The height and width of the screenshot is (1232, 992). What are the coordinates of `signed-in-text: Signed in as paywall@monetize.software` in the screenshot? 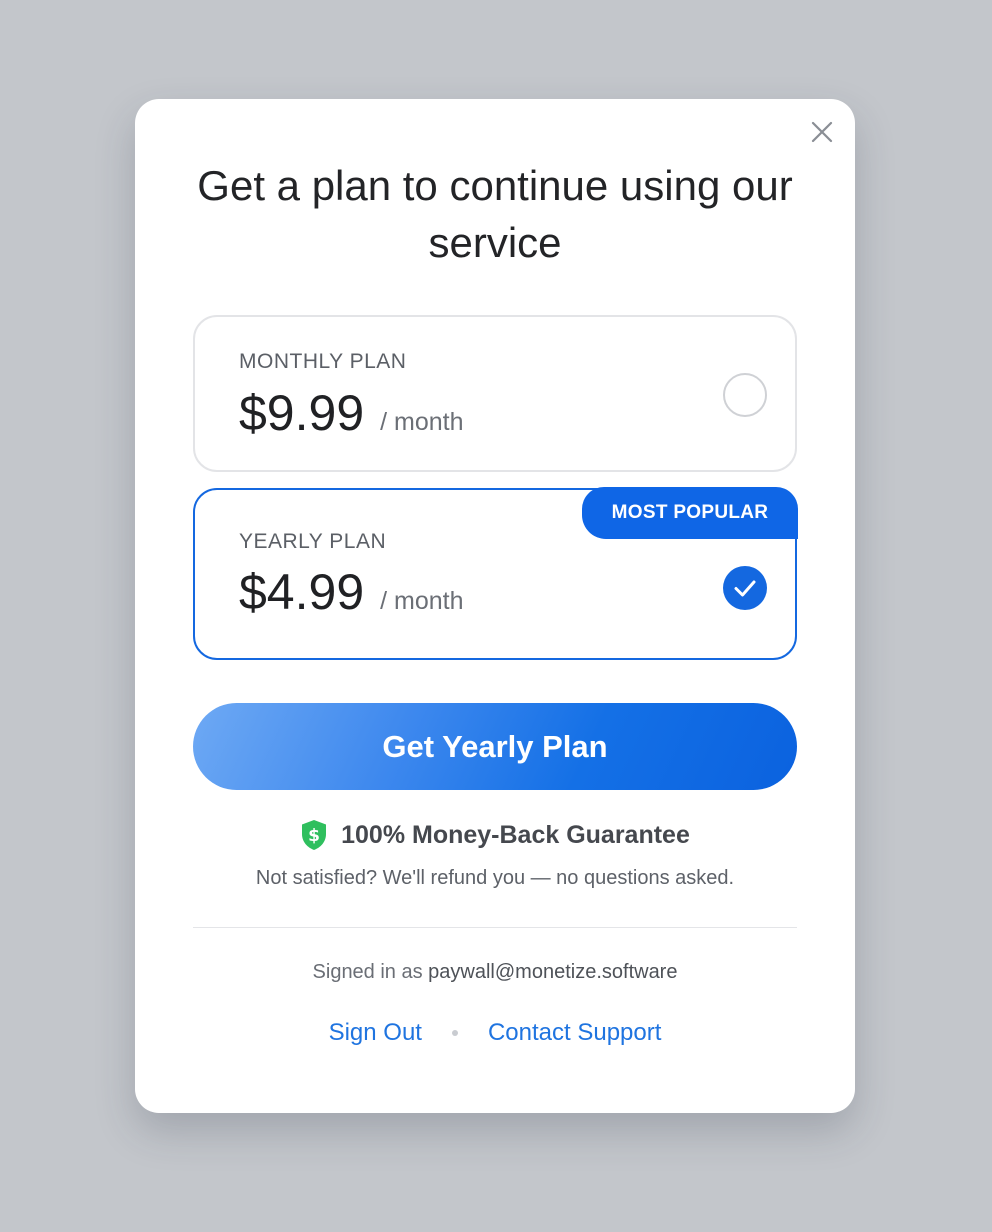 It's located at (495, 972).